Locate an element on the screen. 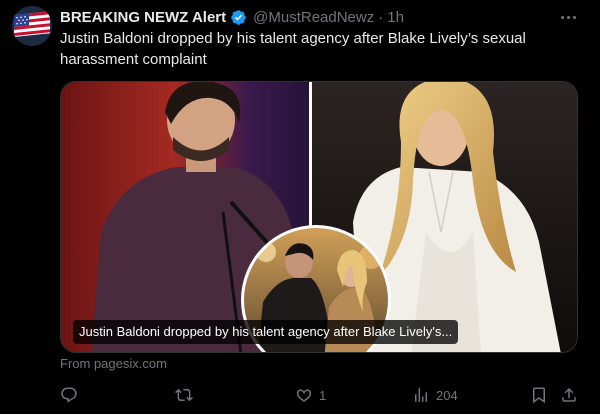 The image size is (600, 414). views-button: 204 is located at coordinates (435, 395).